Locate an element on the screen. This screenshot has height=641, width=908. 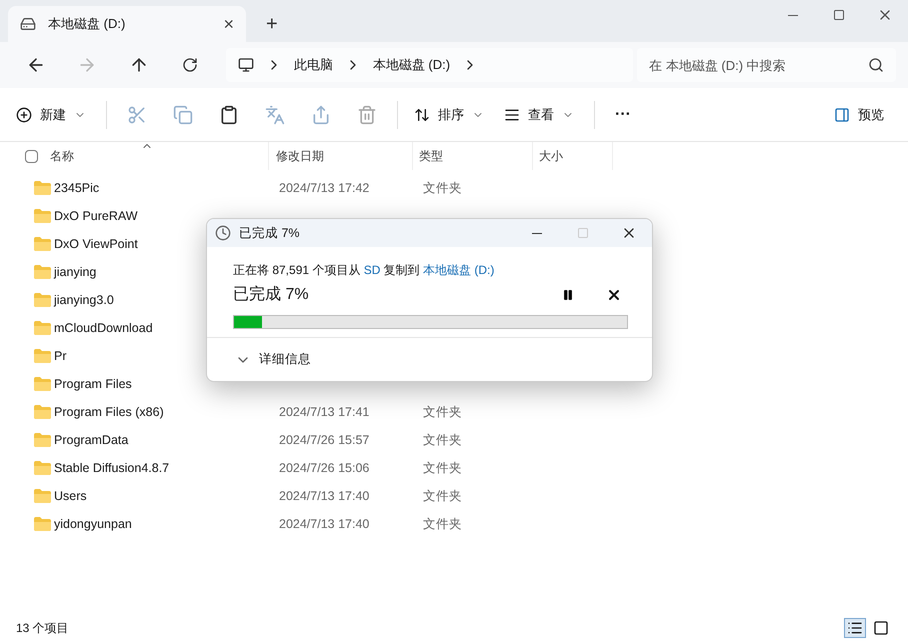
date-cell-text: 2024/7/13 17:41 is located at coordinates (324, 412).